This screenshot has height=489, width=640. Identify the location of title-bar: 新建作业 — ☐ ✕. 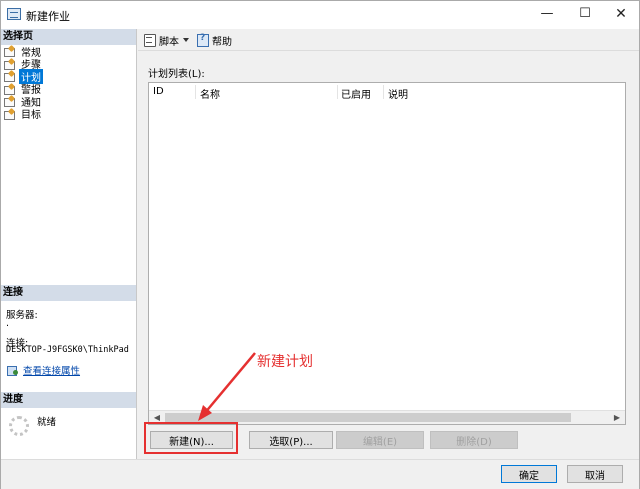
(320, 15).